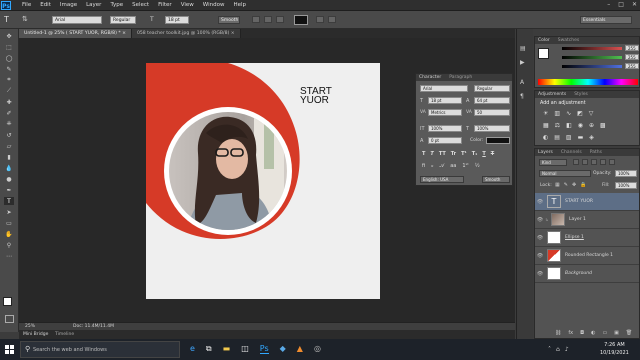 The height and width of the screenshot is (360, 640). Describe the element at coordinates (492, 128) in the screenshot. I see `char-hscale-field: 100%` at that location.